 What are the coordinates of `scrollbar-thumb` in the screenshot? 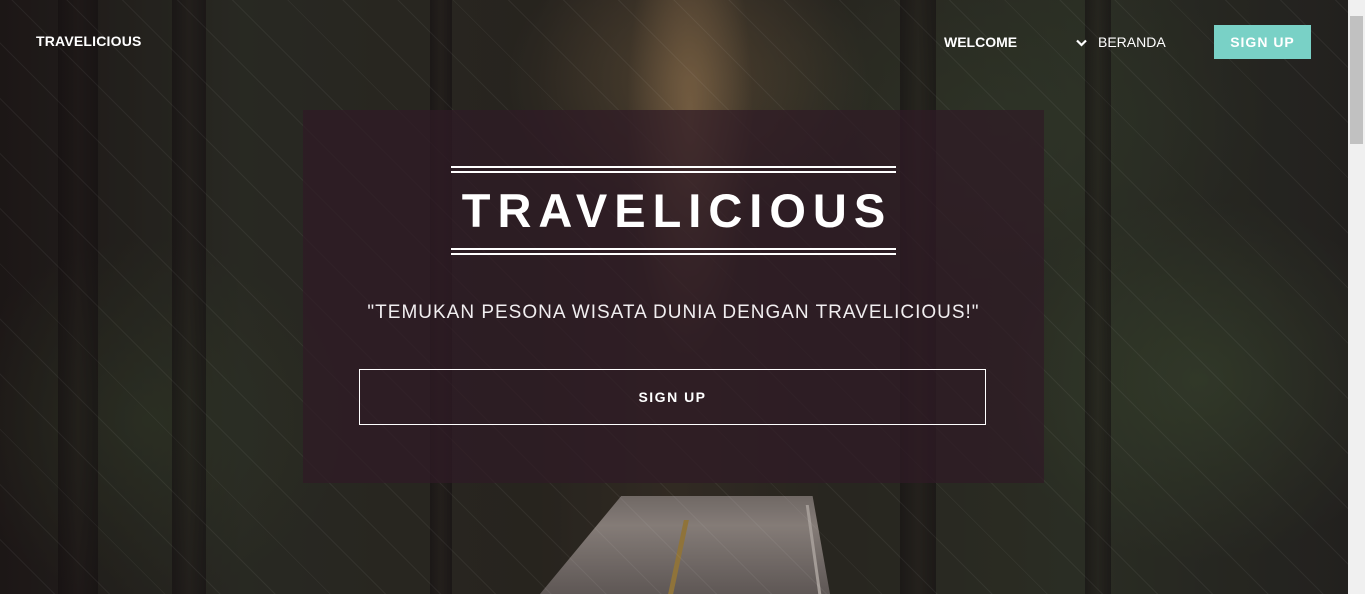 It's located at (1356, 80).